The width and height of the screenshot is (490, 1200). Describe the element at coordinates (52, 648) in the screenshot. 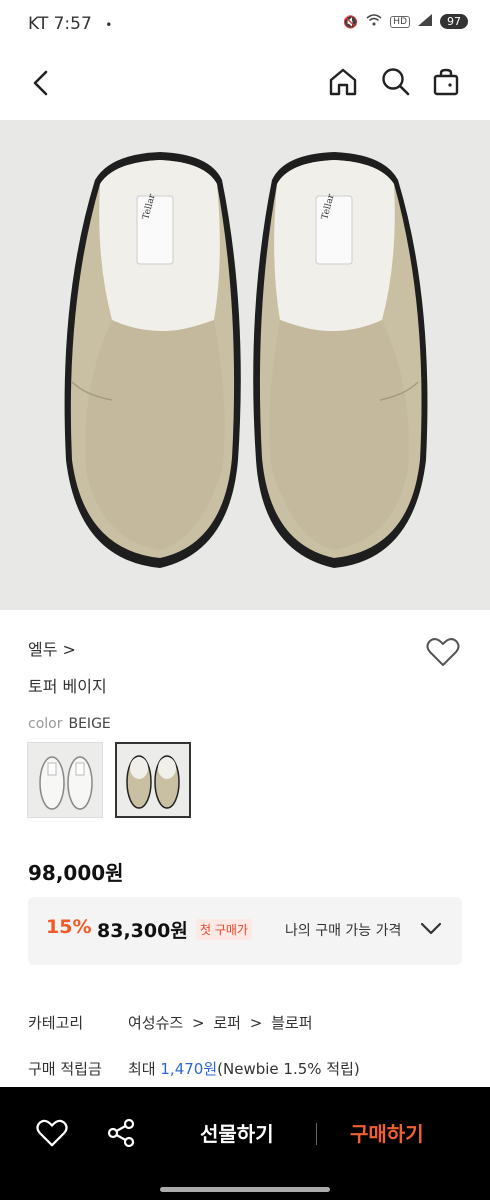

I see `brand-link: 엘두 >` at that location.